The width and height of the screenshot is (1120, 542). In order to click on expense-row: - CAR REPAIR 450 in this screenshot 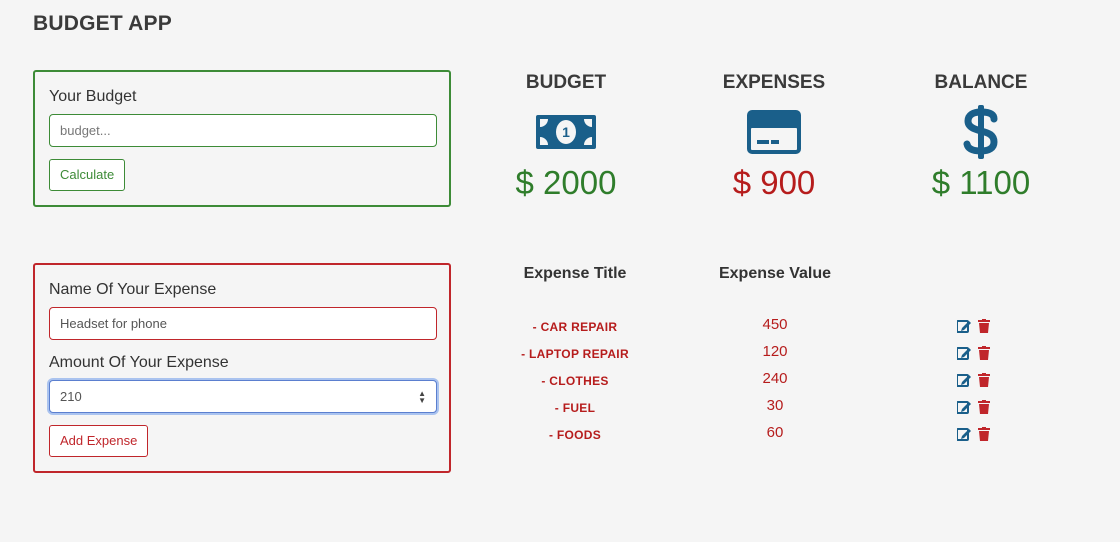, I will do `click(560, 329)`.